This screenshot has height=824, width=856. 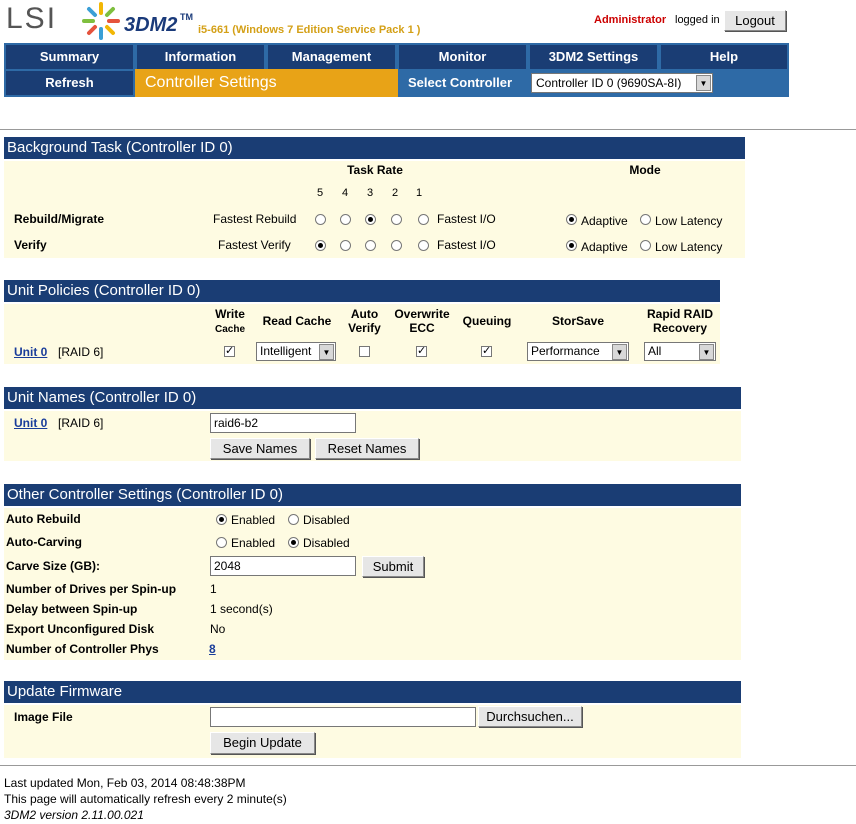 I want to click on verify-rate-2-radio, so click(x=396, y=245).